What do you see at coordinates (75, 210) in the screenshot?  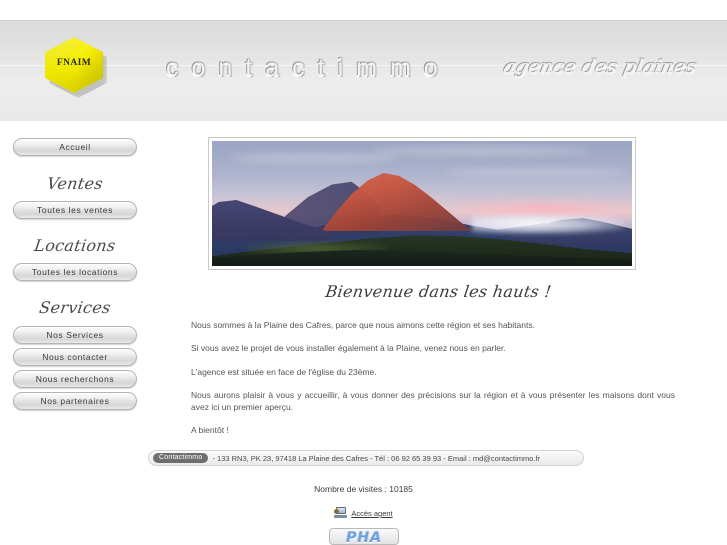 I see `sidebar-item-toutes-les-ventes: Toutes les ventes` at bounding box center [75, 210].